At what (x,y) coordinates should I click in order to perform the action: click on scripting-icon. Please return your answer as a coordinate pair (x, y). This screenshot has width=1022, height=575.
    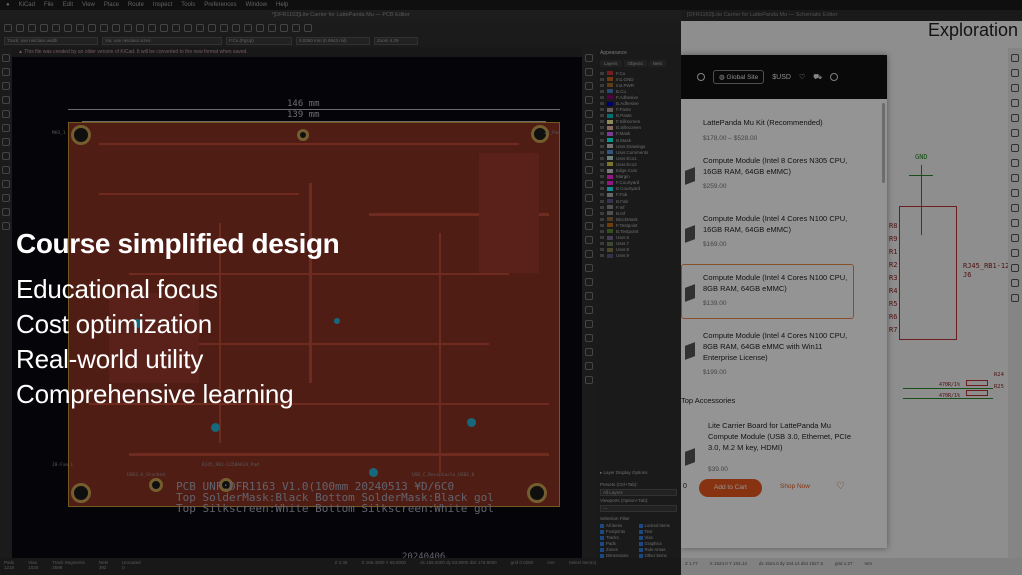
    Looking at the image, I should click on (308, 28).